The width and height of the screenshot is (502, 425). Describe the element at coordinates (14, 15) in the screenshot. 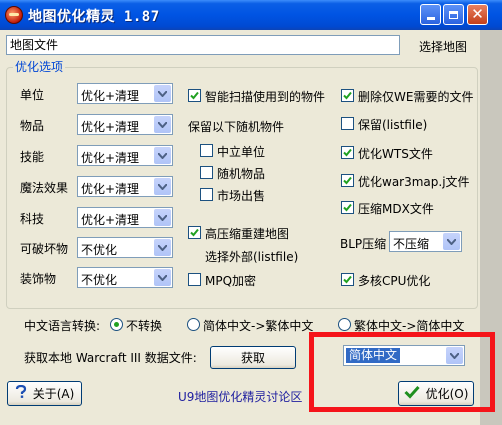

I see `app-icon` at that location.